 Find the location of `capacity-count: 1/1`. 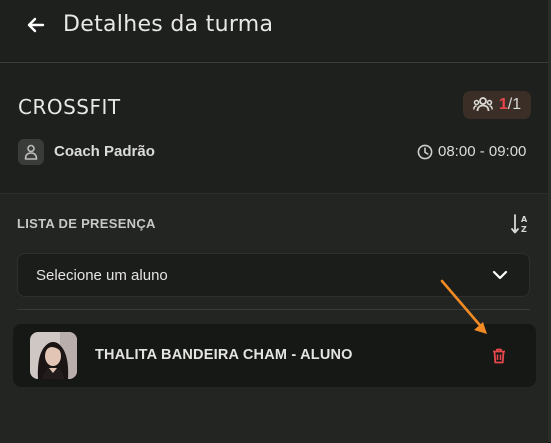

capacity-count: 1/1 is located at coordinates (510, 105).